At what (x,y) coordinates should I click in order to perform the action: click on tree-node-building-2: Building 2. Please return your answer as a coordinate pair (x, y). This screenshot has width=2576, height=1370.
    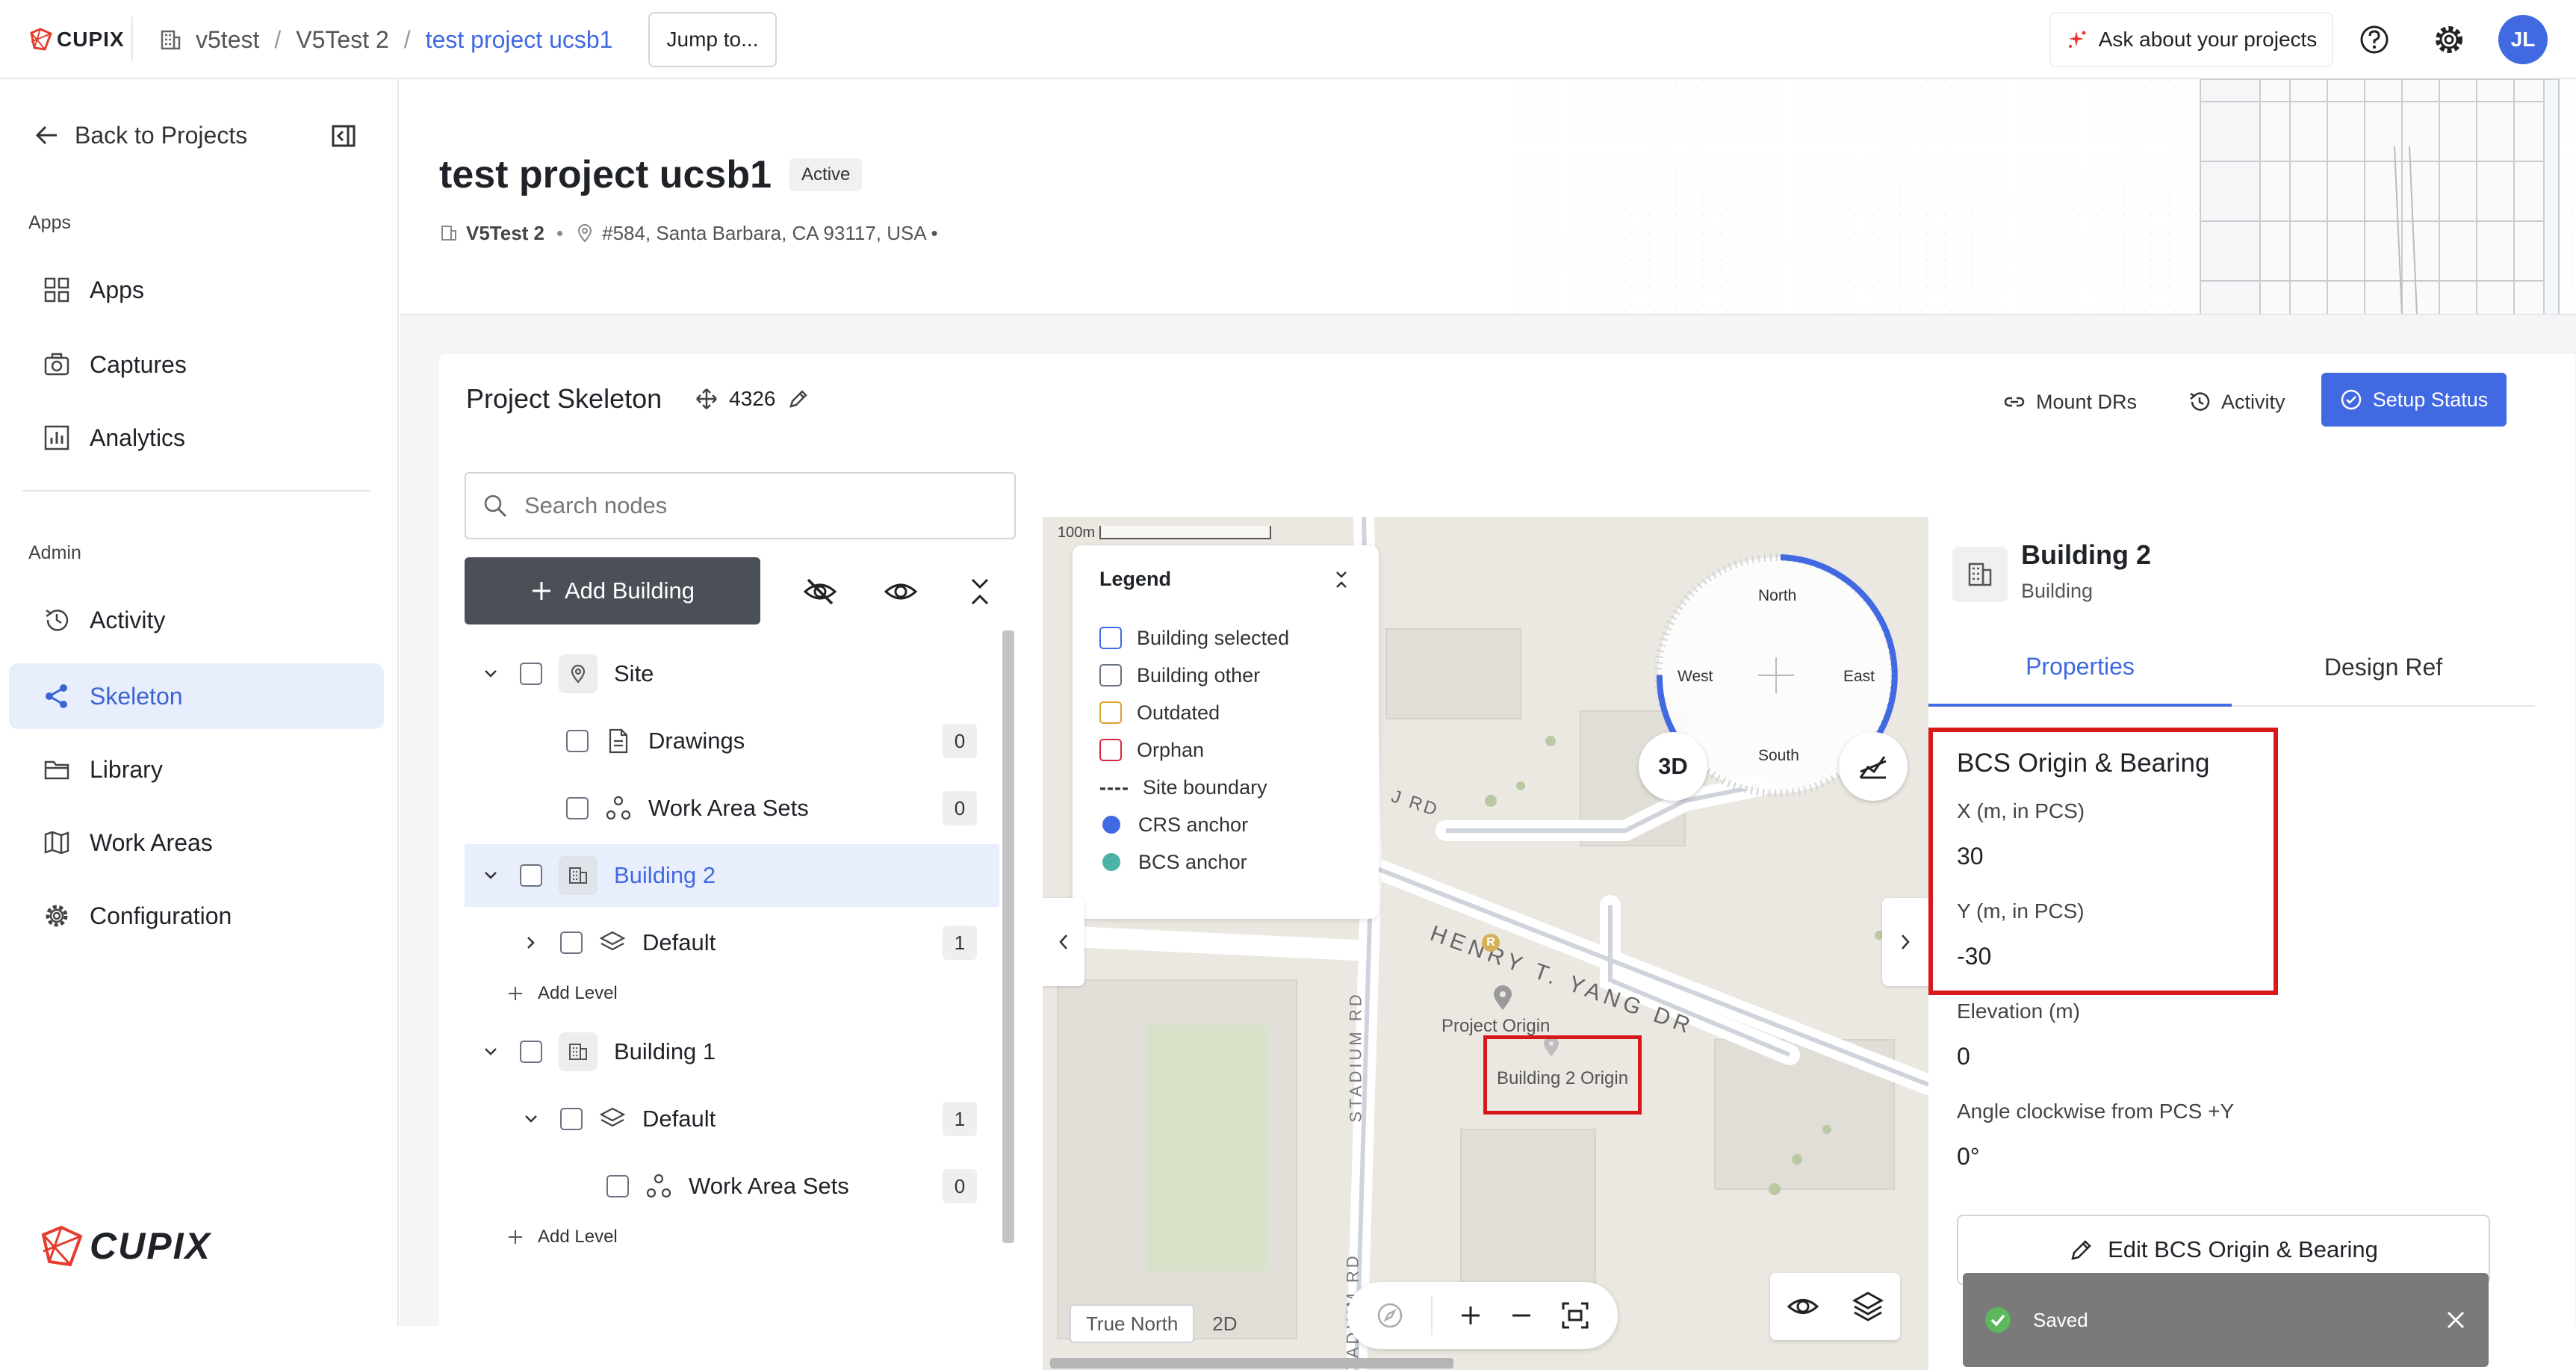
    Looking at the image, I should click on (732, 875).